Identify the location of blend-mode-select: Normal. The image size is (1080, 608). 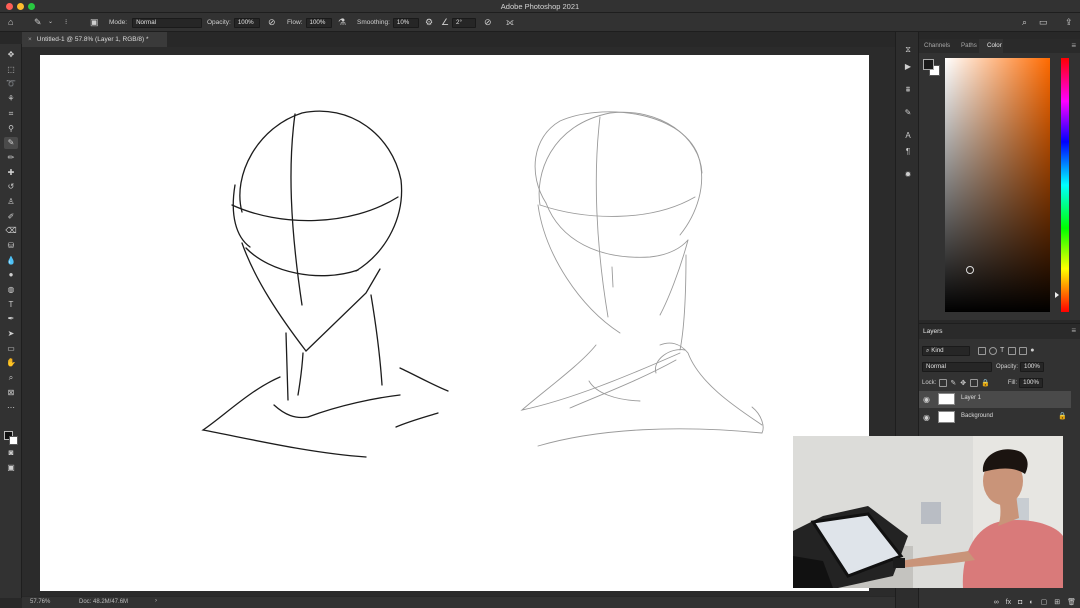
(957, 366).